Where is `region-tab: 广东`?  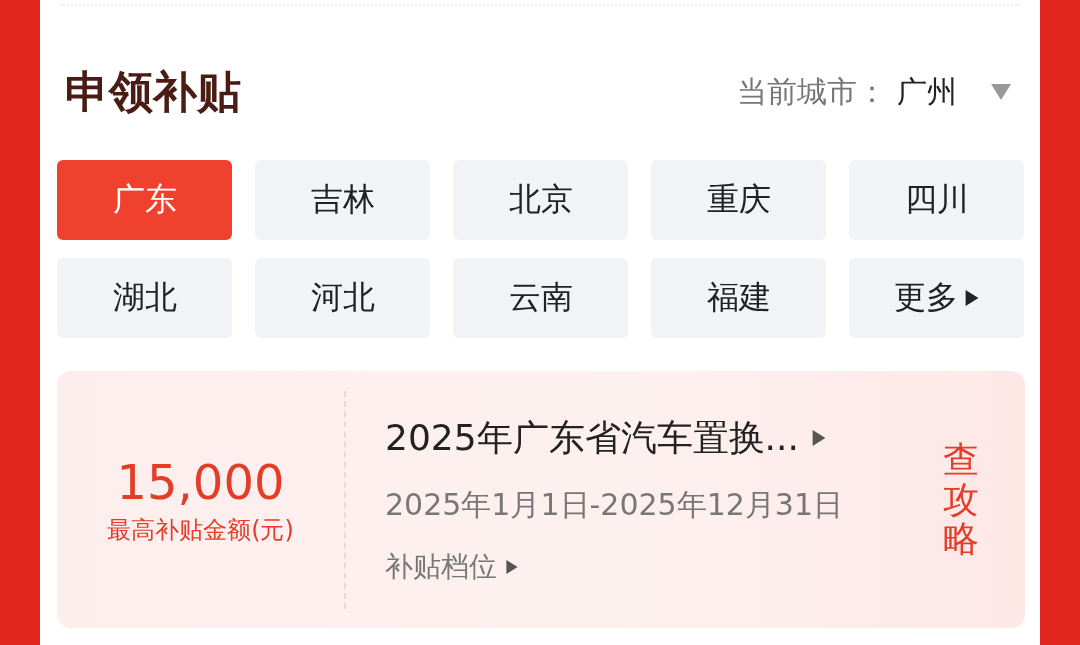 region-tab: 广东 is located at coordinates (144, 200).